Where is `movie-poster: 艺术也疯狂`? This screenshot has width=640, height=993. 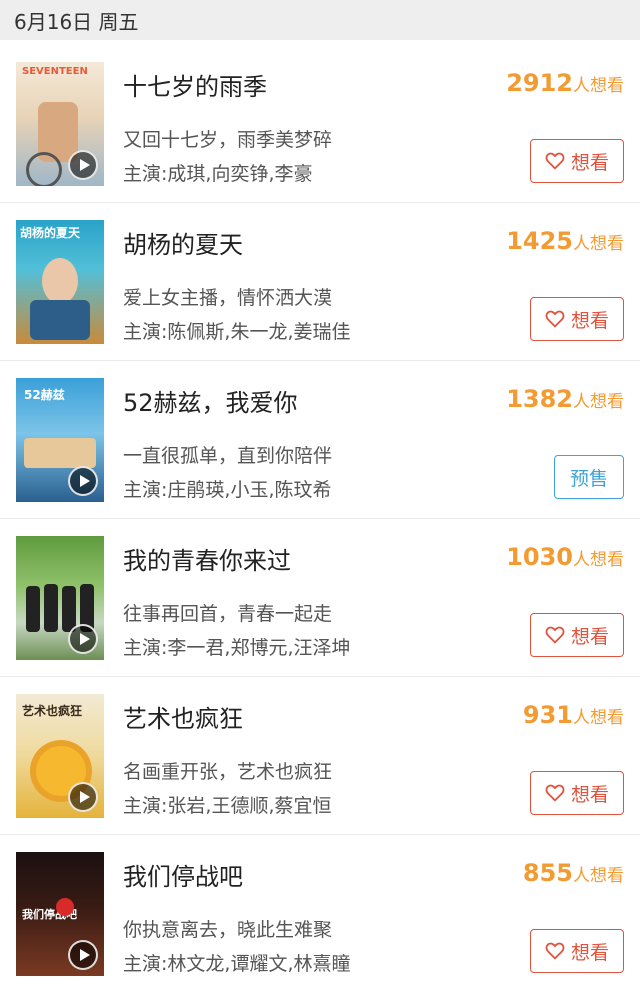
movie-poster: 艺术也疯狂 is located at coordinates (60, 756).